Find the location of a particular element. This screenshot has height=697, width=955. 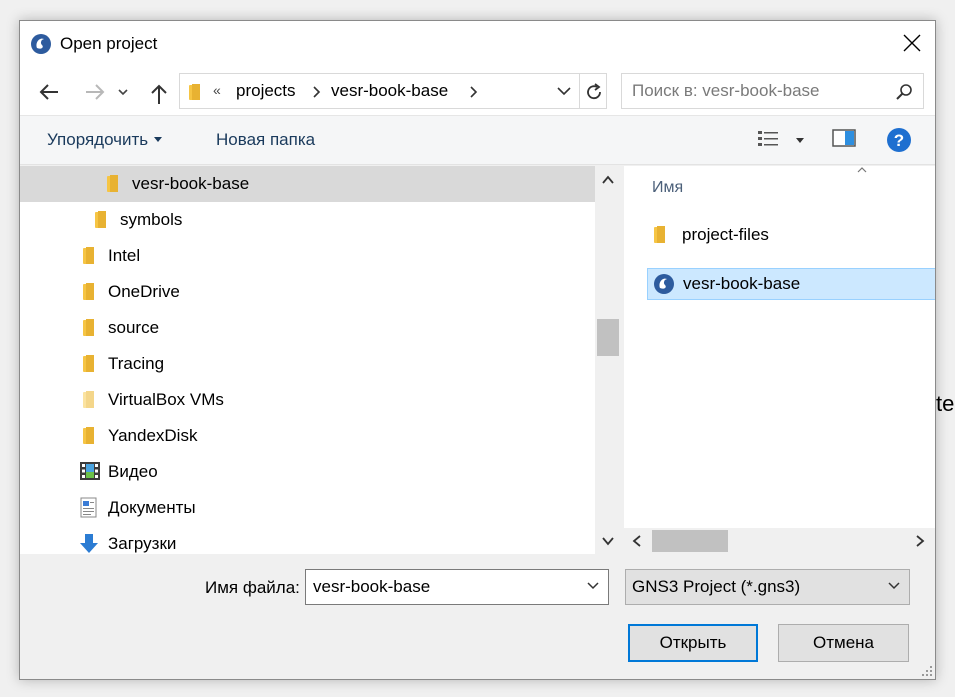

open-button: Открыть is located at coordinates (693, 643).